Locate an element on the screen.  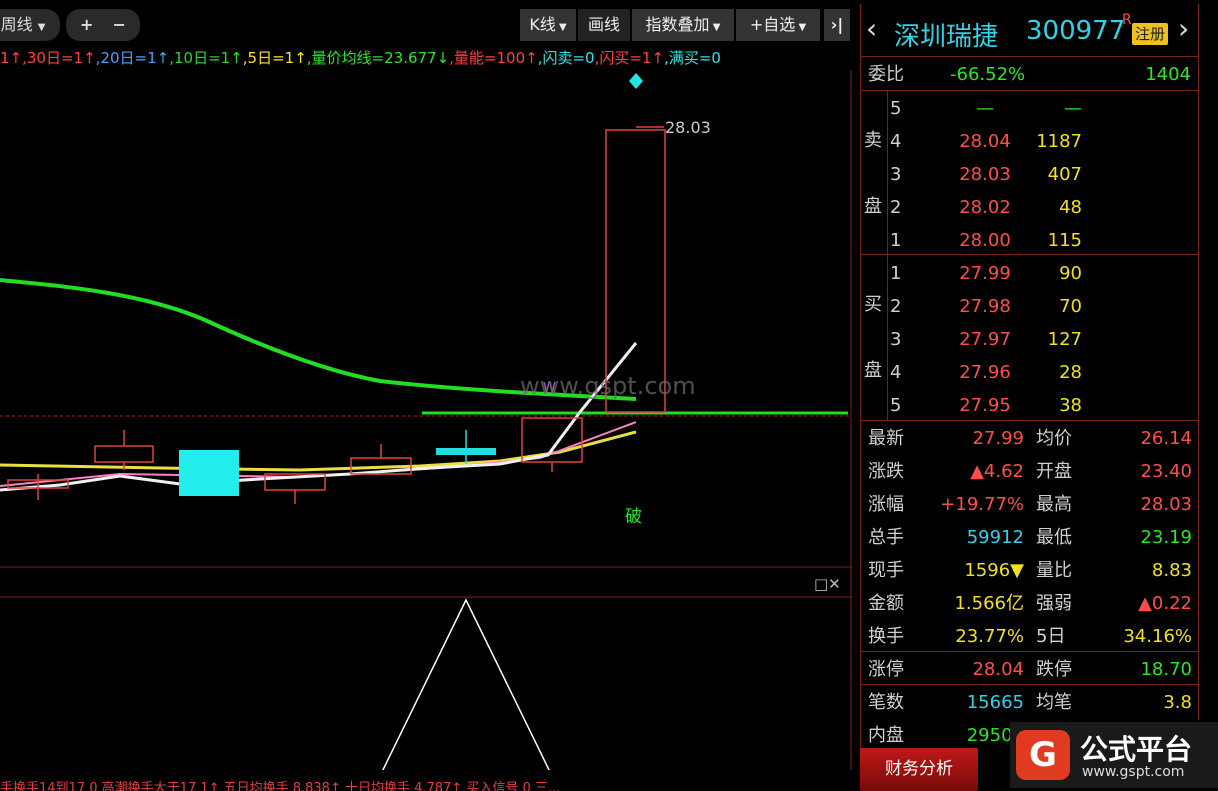
indicator-item: ,闪卖=0 is located at coordinates (566, 58).